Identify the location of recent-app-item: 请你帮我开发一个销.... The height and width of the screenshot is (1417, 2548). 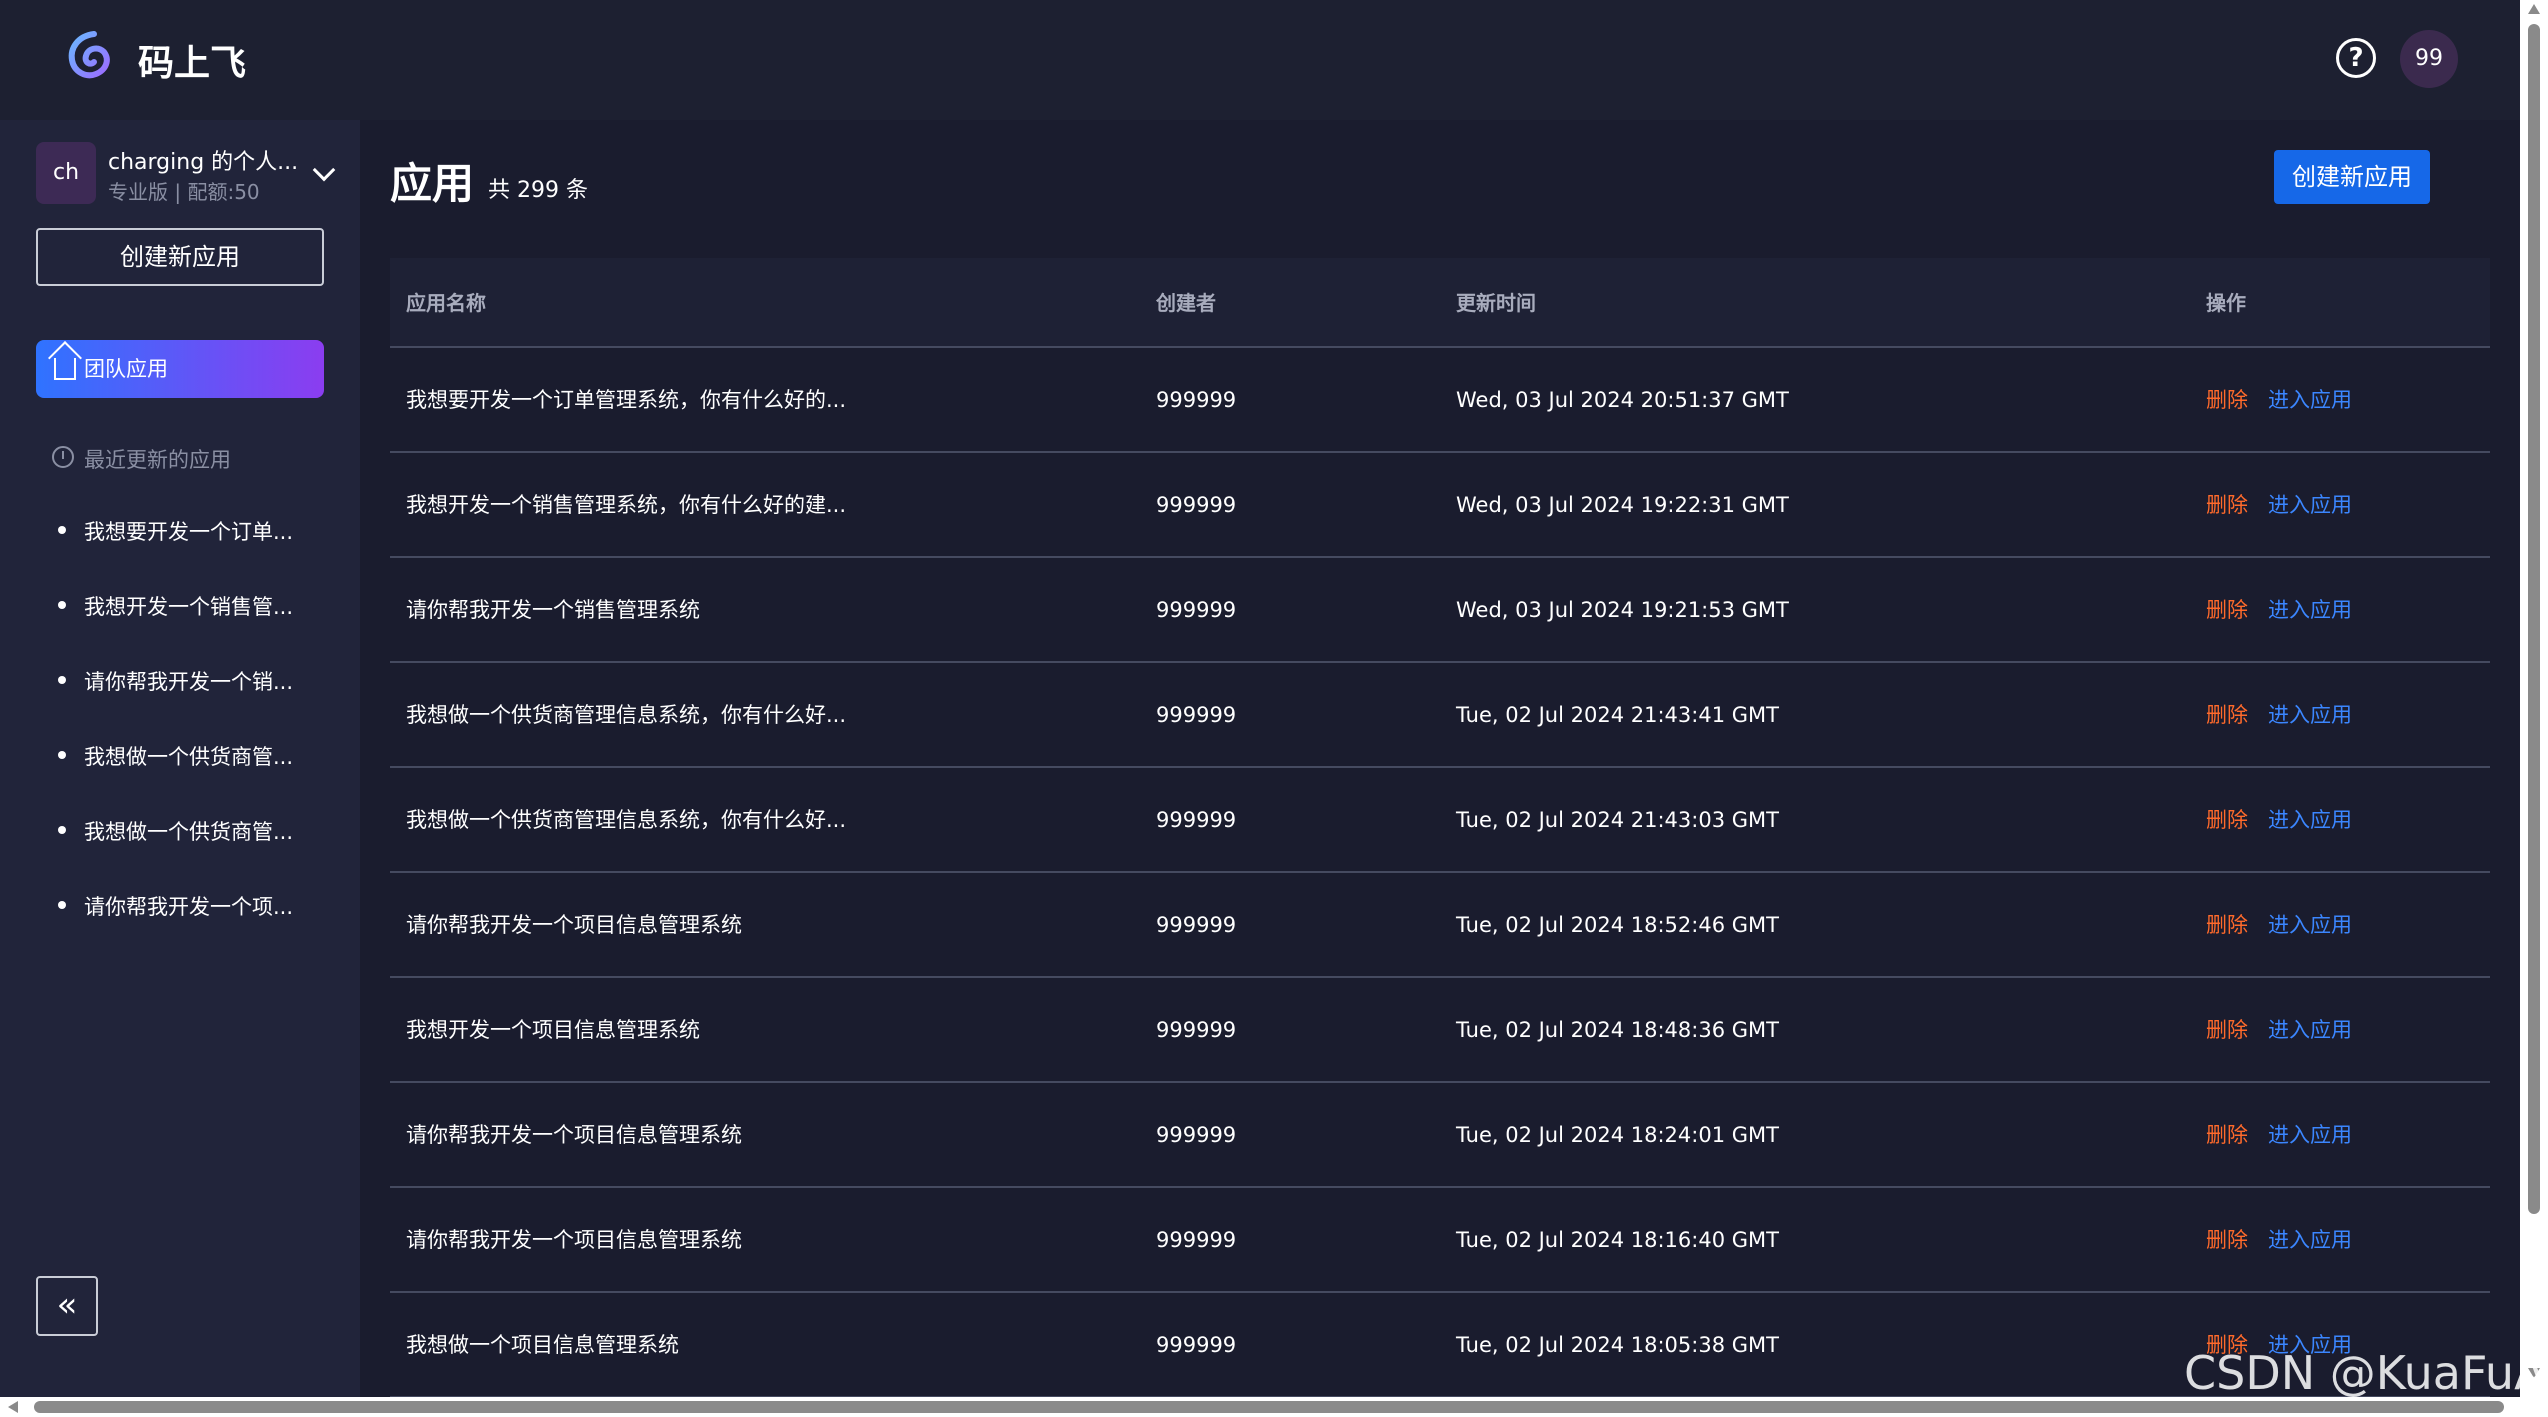
(198, 703).